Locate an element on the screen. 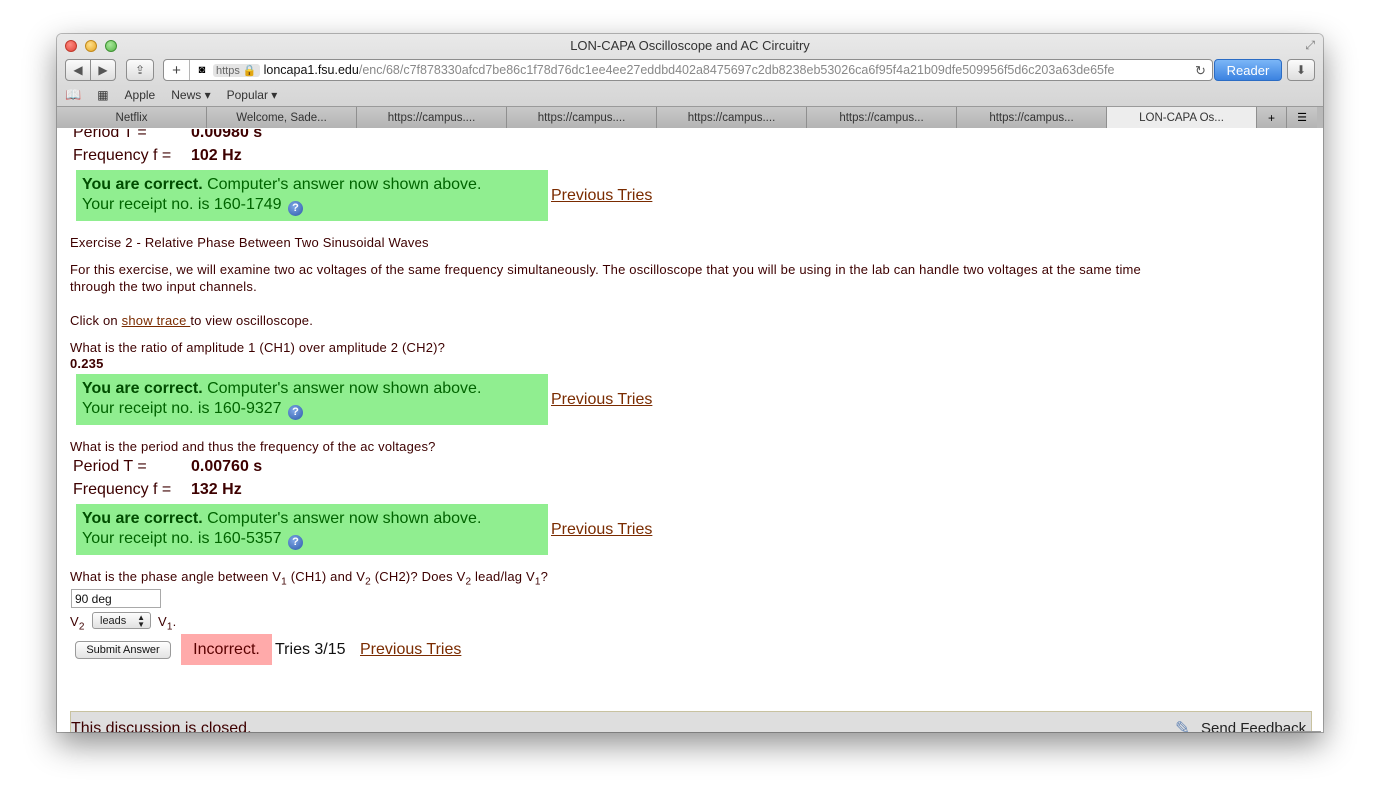 The height and width of the screenshot is (811, 1380). download-icon: ⬇ is located at coordinates (1301, 70).